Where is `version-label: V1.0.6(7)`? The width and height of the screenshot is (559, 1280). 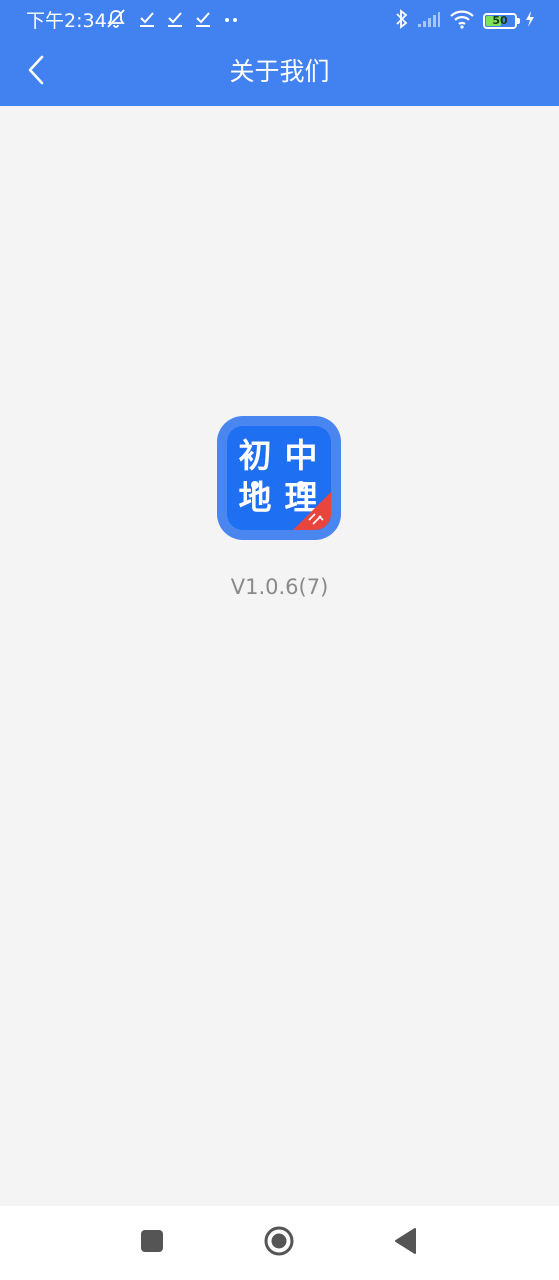
version-label: V1.0.6(7) is located at coordinates (279, 587).